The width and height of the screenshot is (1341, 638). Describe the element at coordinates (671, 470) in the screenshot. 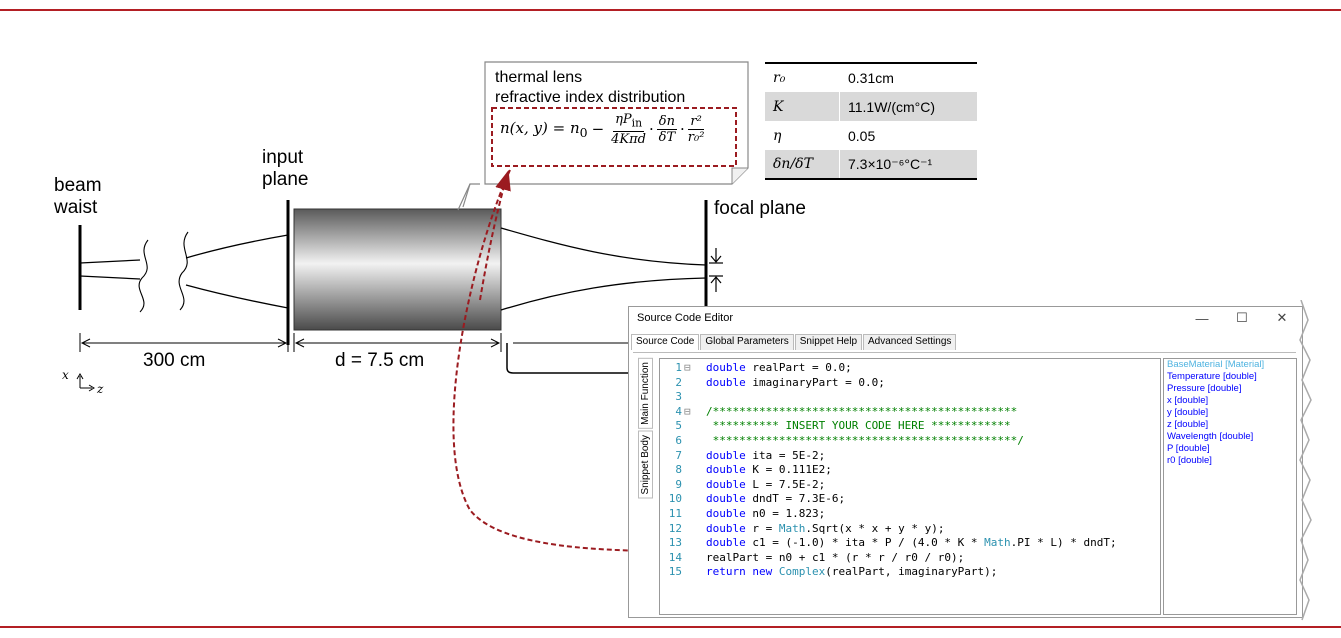

I see `line-numbers: 1 2 3 4 5 6 7 8 9 10 11 12 13 14 15` at that location.